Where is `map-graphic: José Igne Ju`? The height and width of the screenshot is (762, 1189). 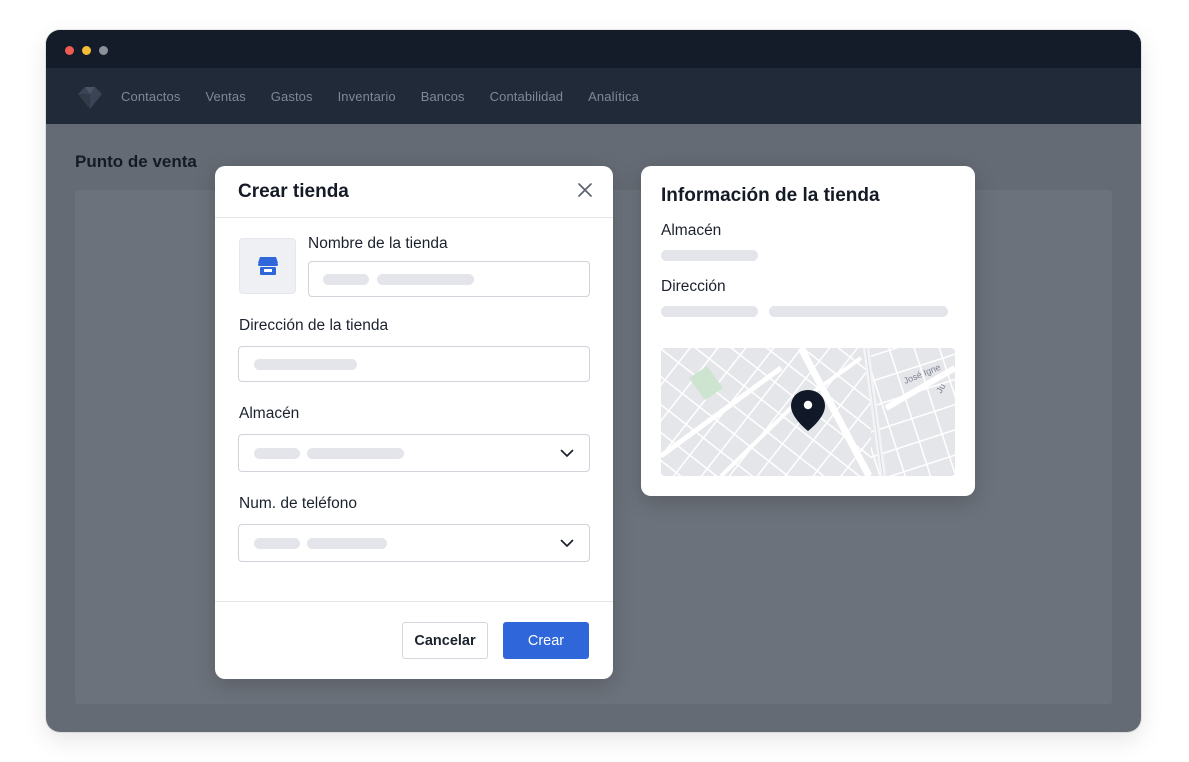 map-graphic: José Igne Ju is located at coordinates (808, 412).